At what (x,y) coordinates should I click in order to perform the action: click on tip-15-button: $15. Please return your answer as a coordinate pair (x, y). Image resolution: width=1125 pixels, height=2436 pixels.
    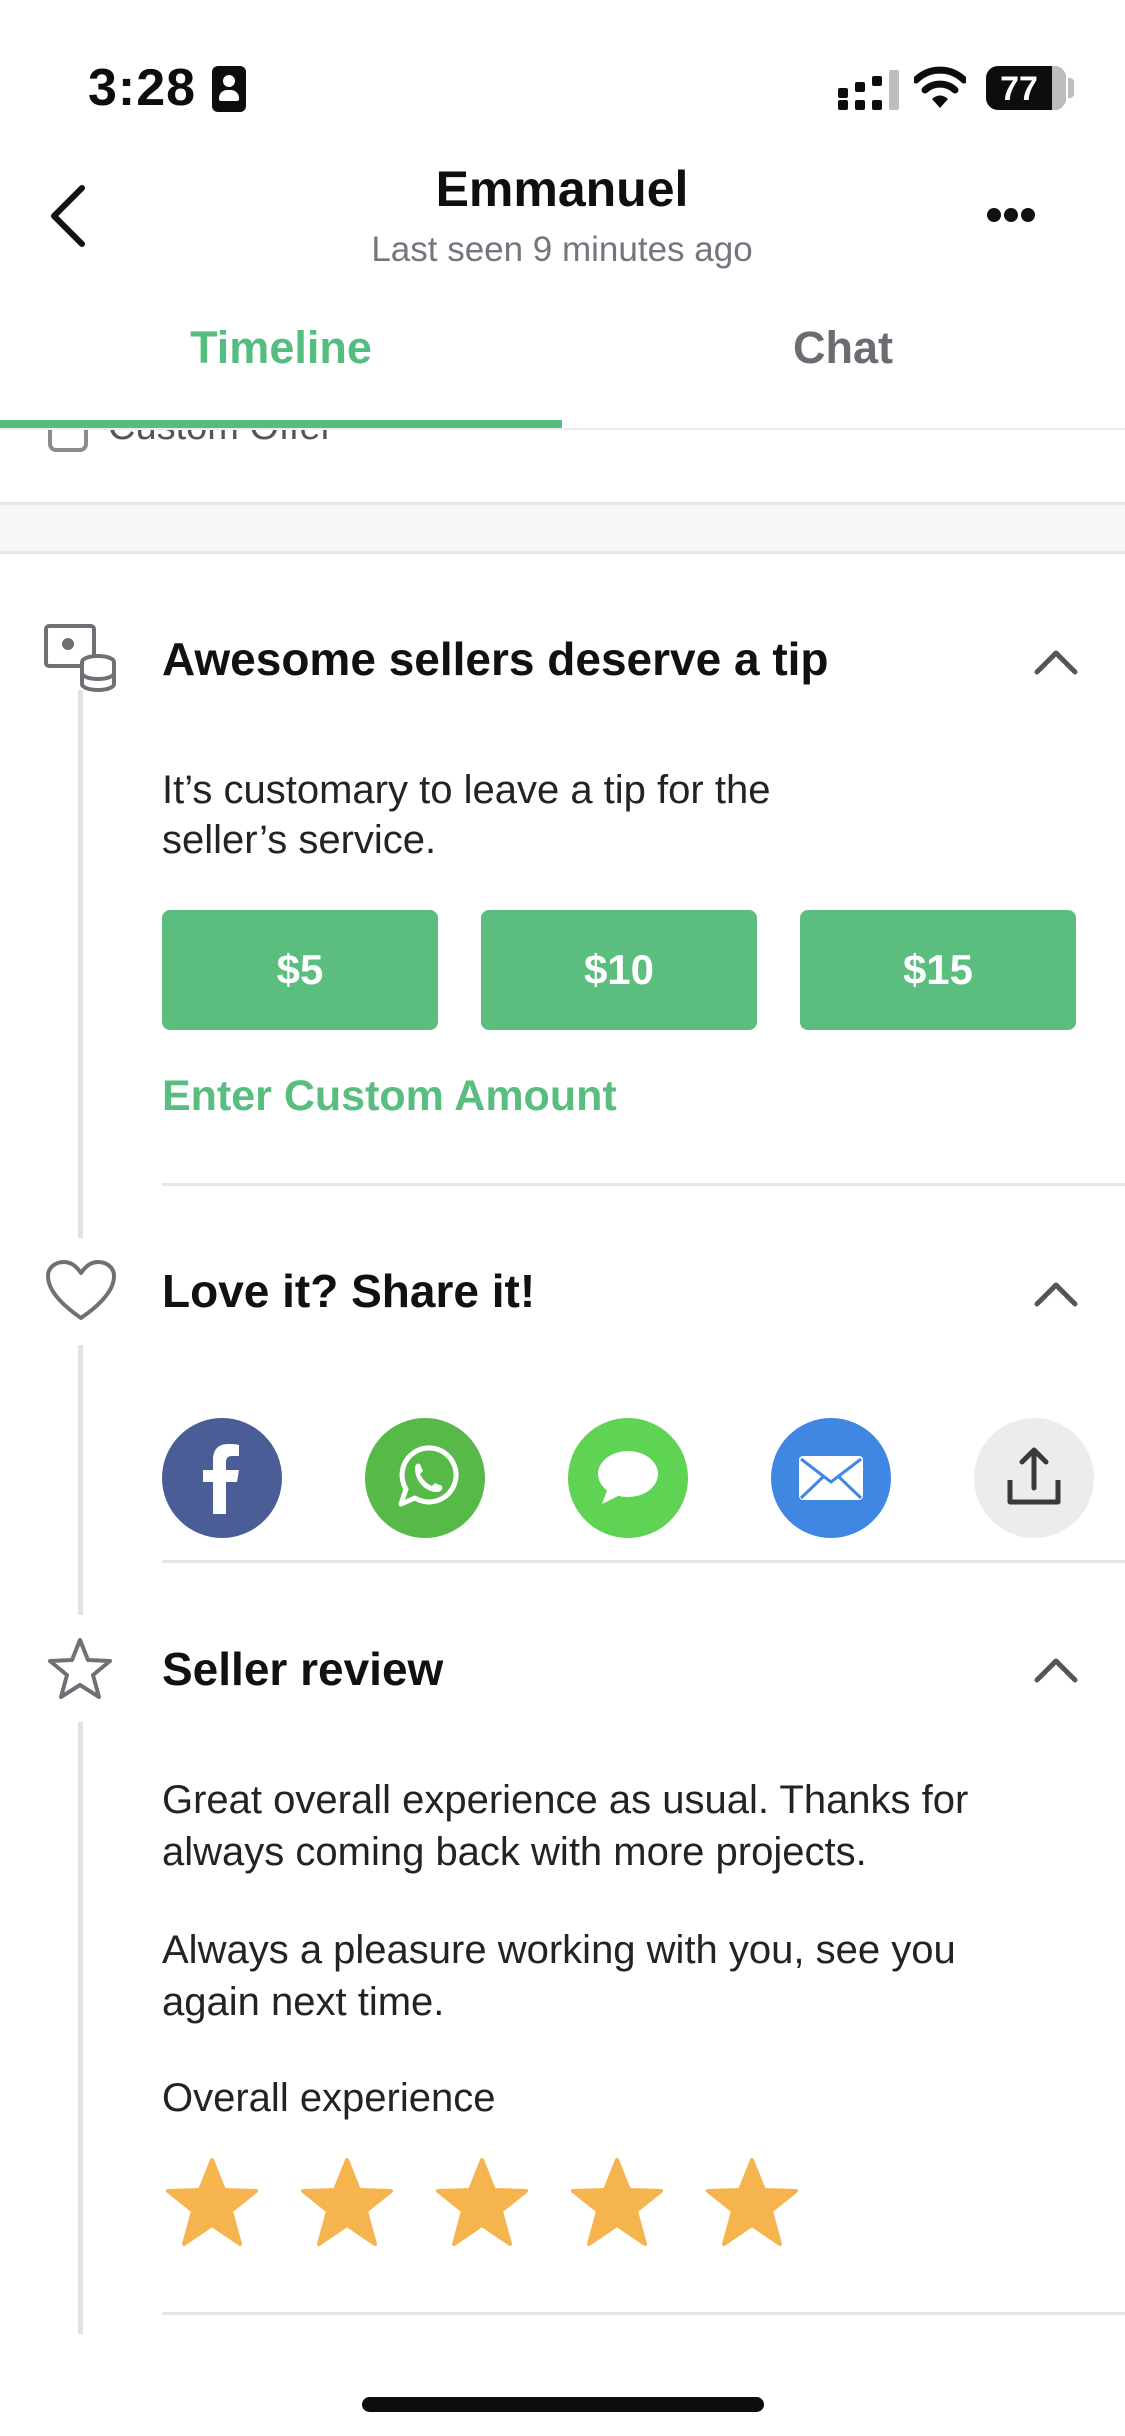
    Looking at the image, I should click on (938, 970).